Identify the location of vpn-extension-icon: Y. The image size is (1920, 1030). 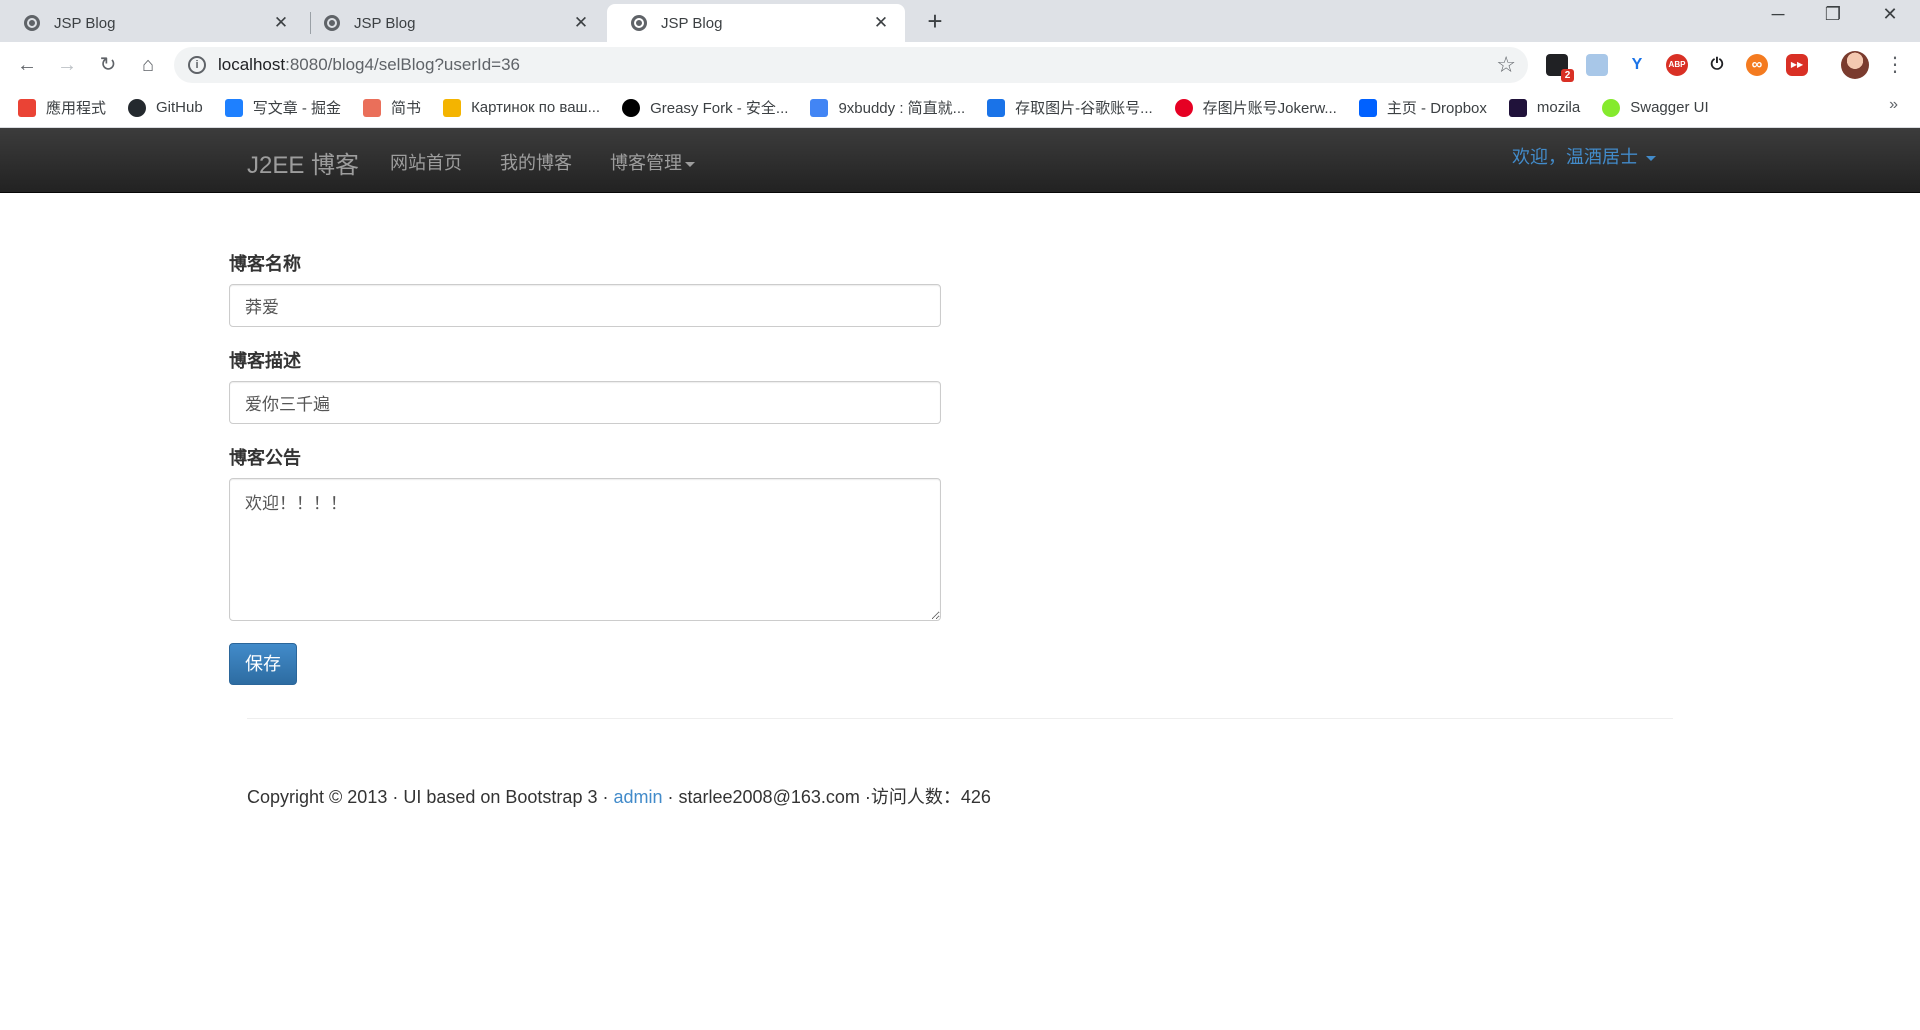
(1637, 65).